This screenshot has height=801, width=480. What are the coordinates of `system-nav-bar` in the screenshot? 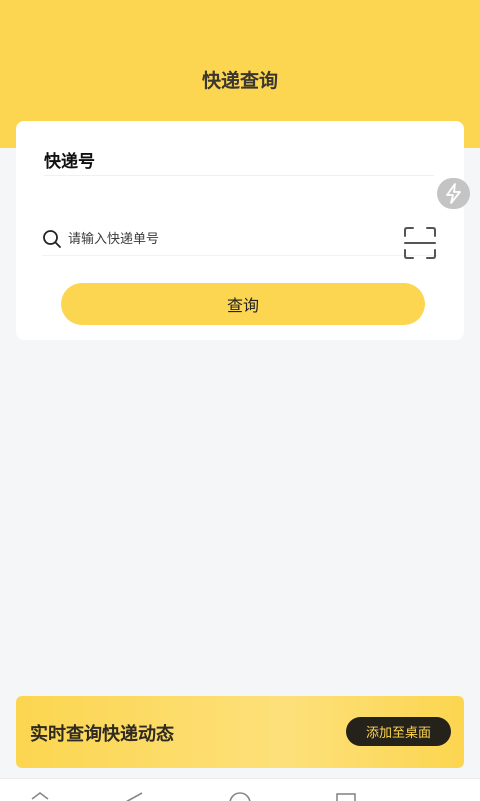 It's located at (240, 789).